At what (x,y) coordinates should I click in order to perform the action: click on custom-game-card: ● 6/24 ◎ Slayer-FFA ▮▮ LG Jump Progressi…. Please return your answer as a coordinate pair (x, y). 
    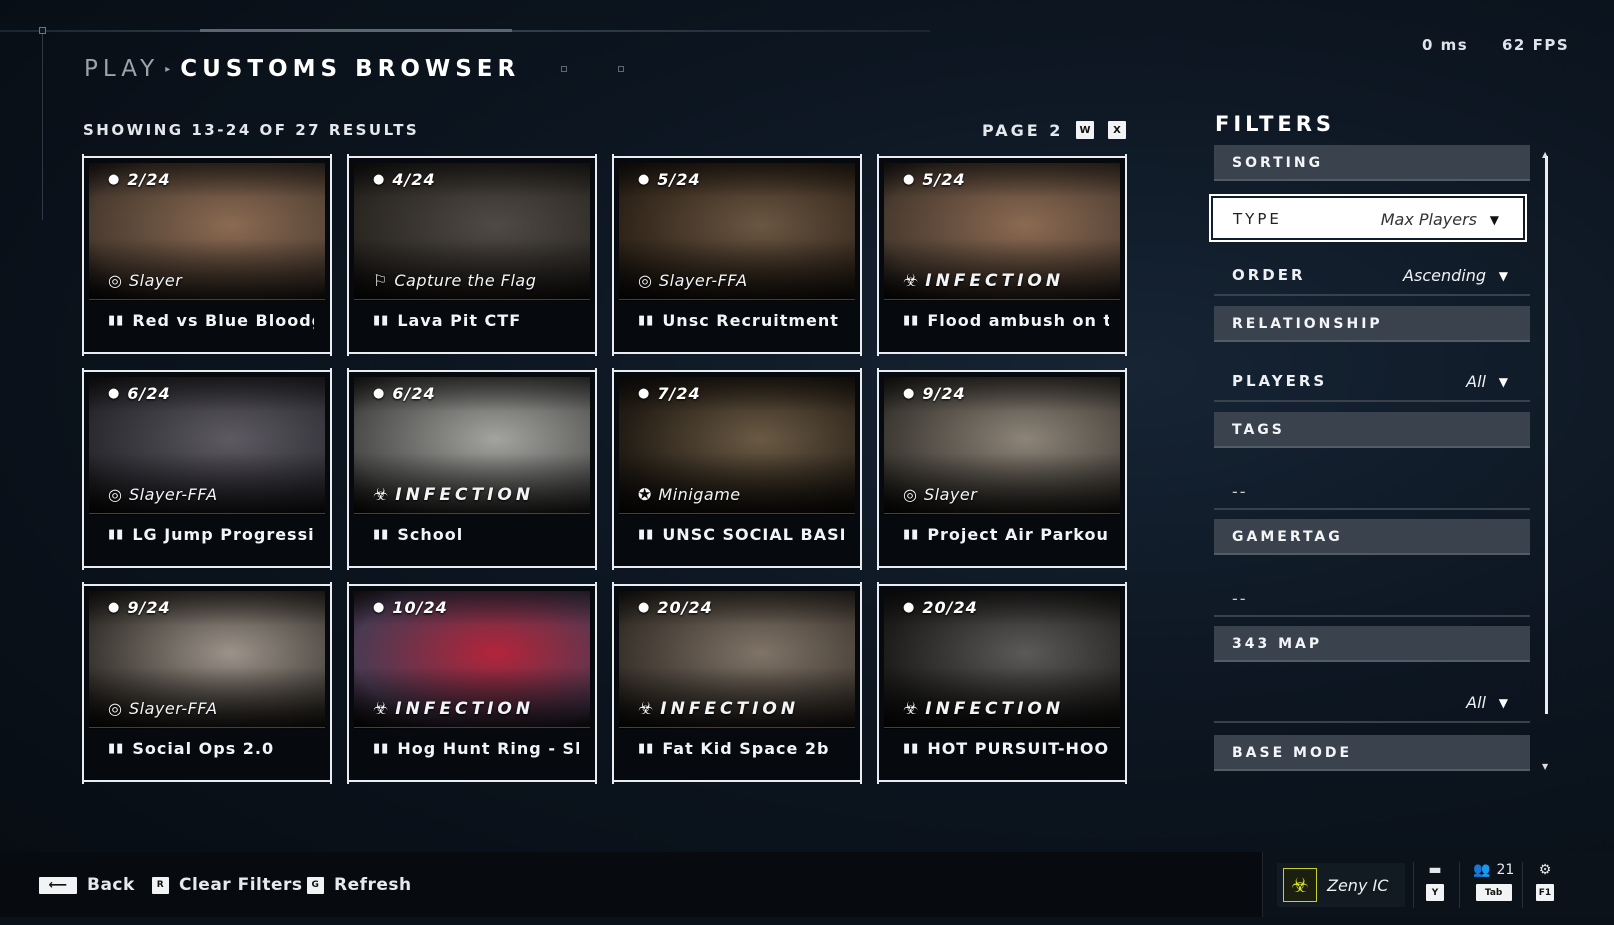
    Looking at the image, I should click on (207, 469).